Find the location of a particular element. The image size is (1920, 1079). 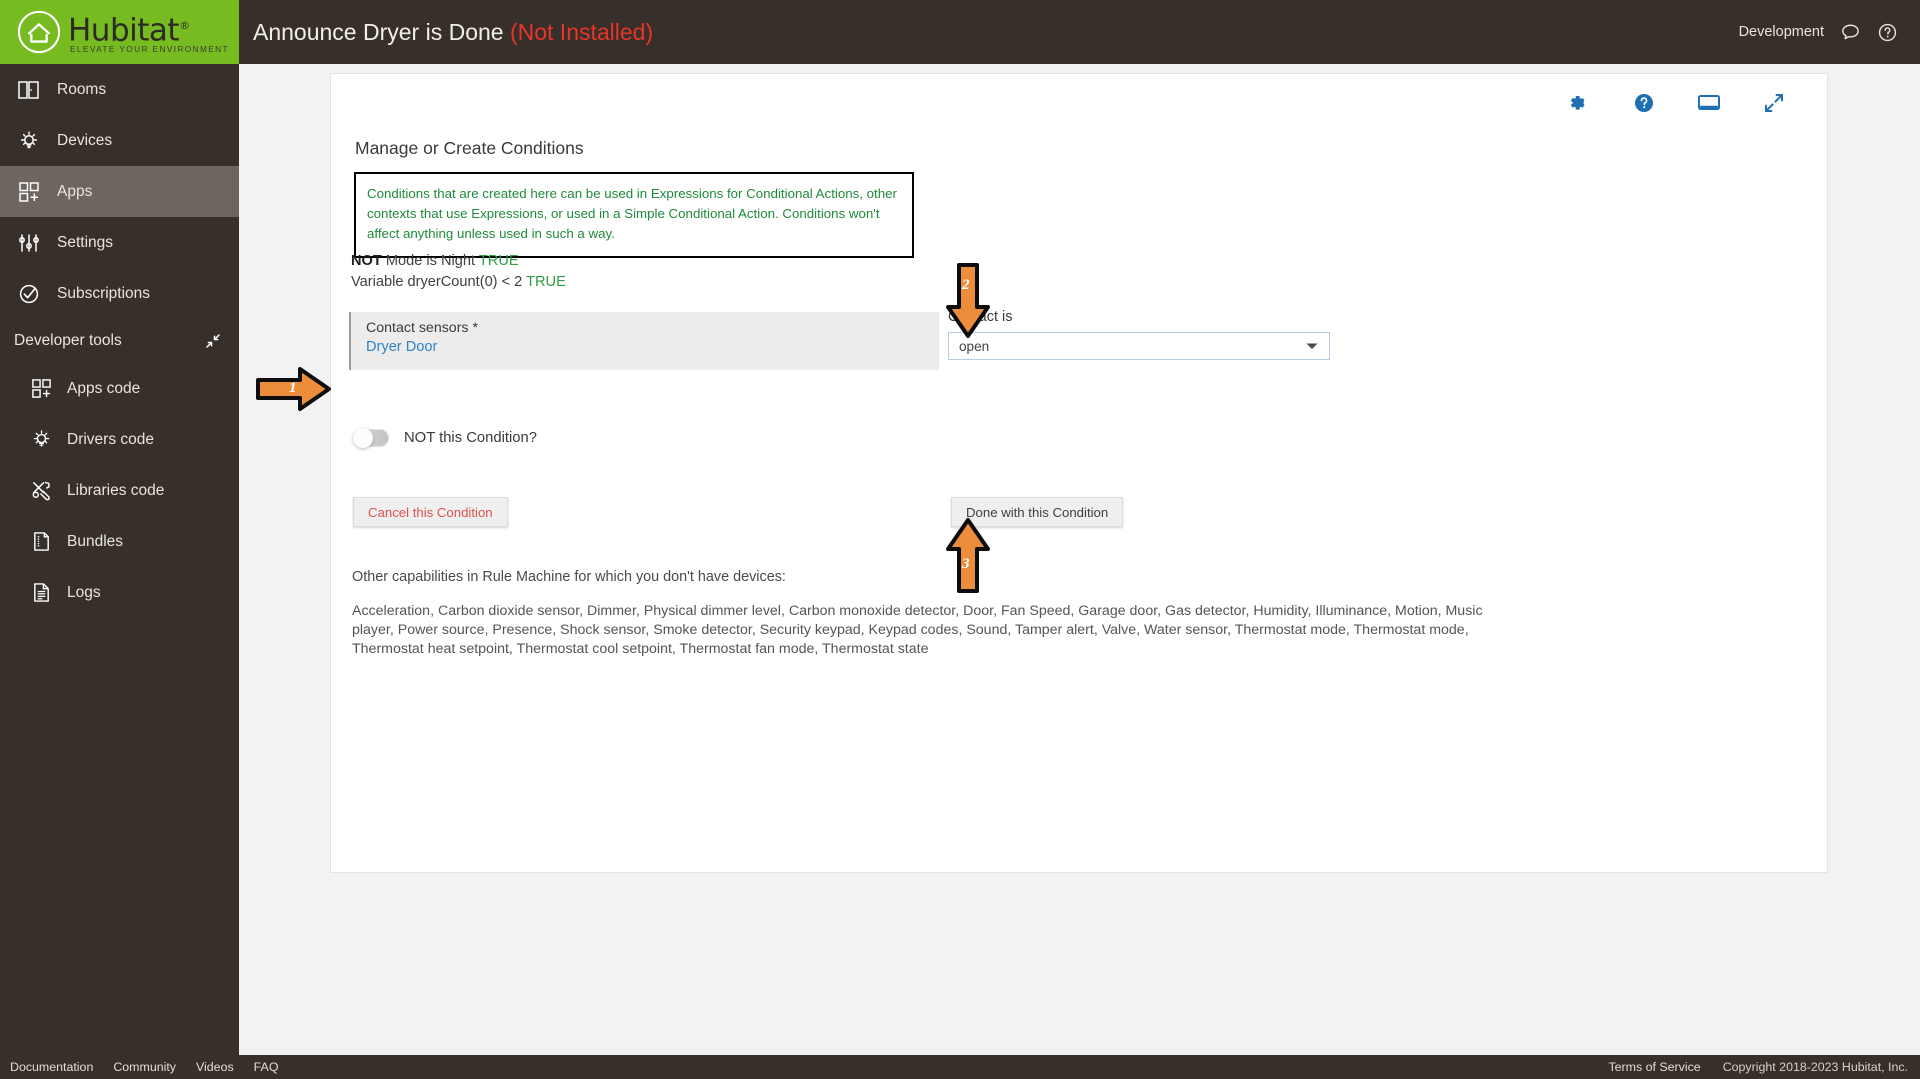

bundle-file-icon is located at coordinates (41, 541).